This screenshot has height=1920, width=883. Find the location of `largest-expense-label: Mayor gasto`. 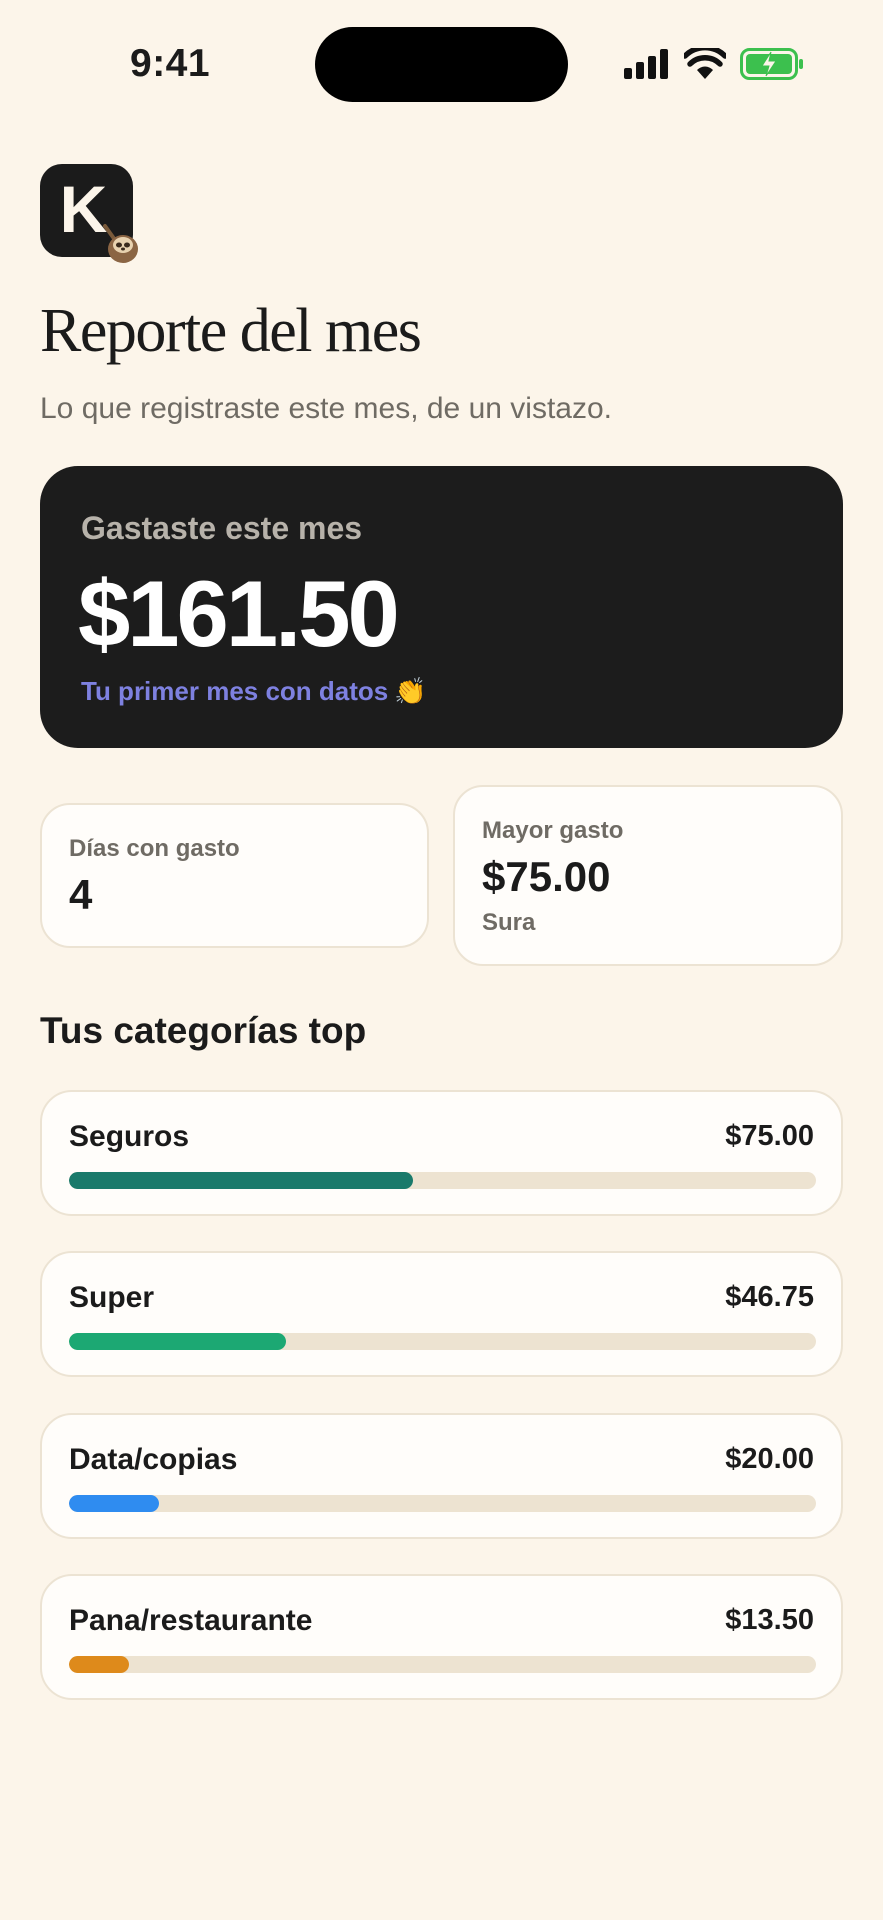

largest-expense-label: Mayor gasto is located at coordinates (553, 830).